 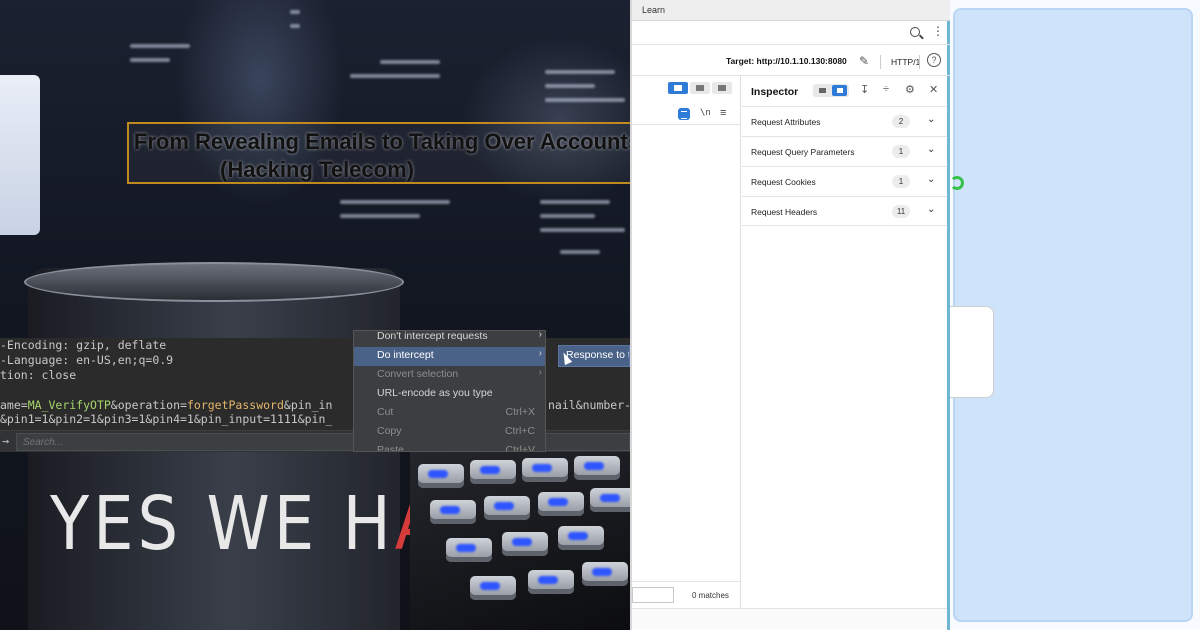 What do you see at coordinates (972, 352) in the screenshot?
I see `white-card` at bounding box center [972, 352].